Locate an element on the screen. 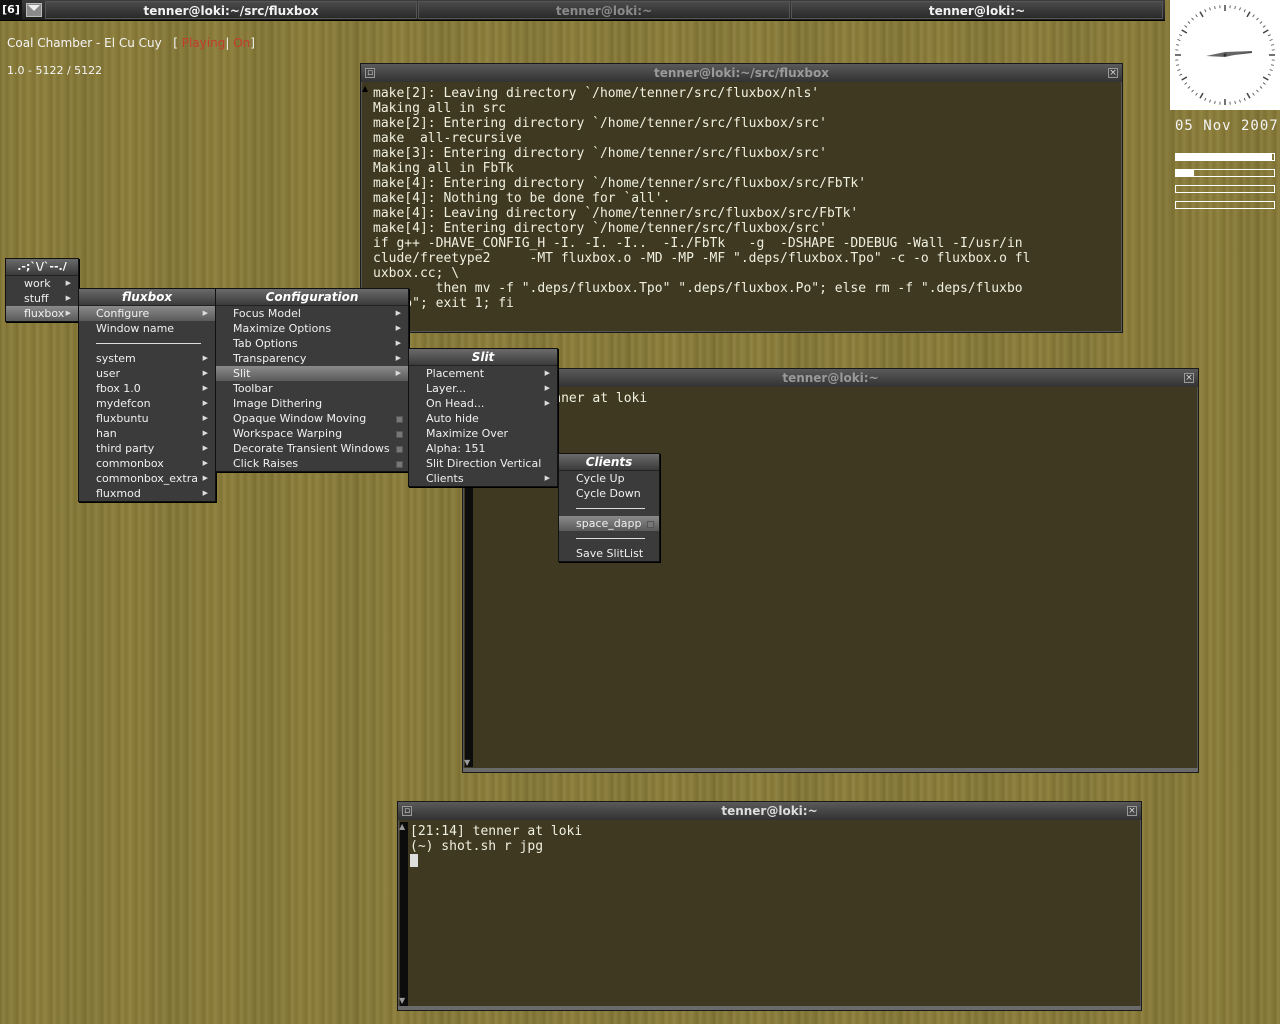  menu-item-han: han ▶ is located at coordinates (147, 433).